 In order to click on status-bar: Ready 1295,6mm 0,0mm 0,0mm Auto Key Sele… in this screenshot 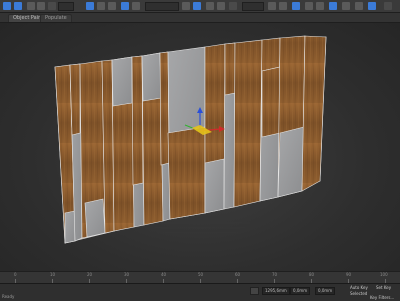, I will do `click(200, 292)`.